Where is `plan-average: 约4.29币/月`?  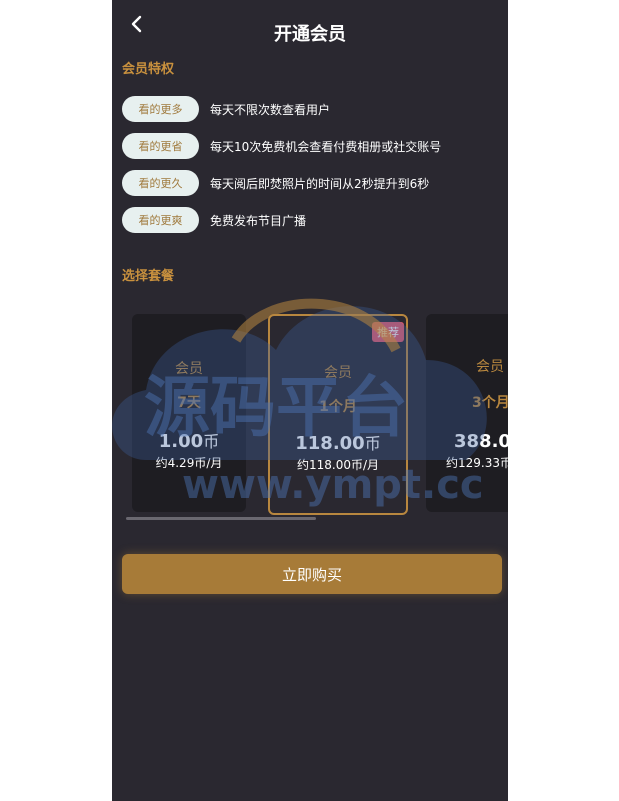
plan-average: 约4.29币/月 is located at coordinates (189, 463).